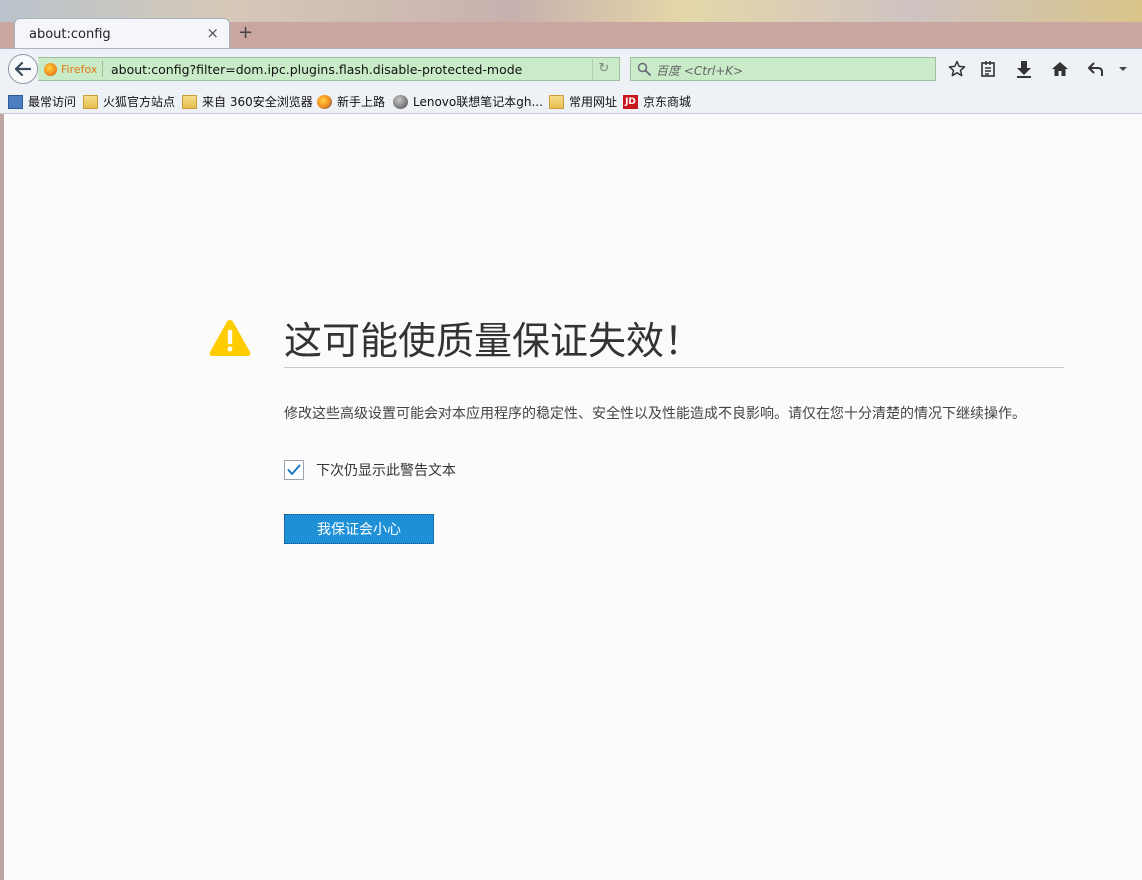 The image size is (1142, 880). What do you see at coordinates (15, 101) in the screenshot?
I see `most-visited-icon` at bounding box center [15, 101].